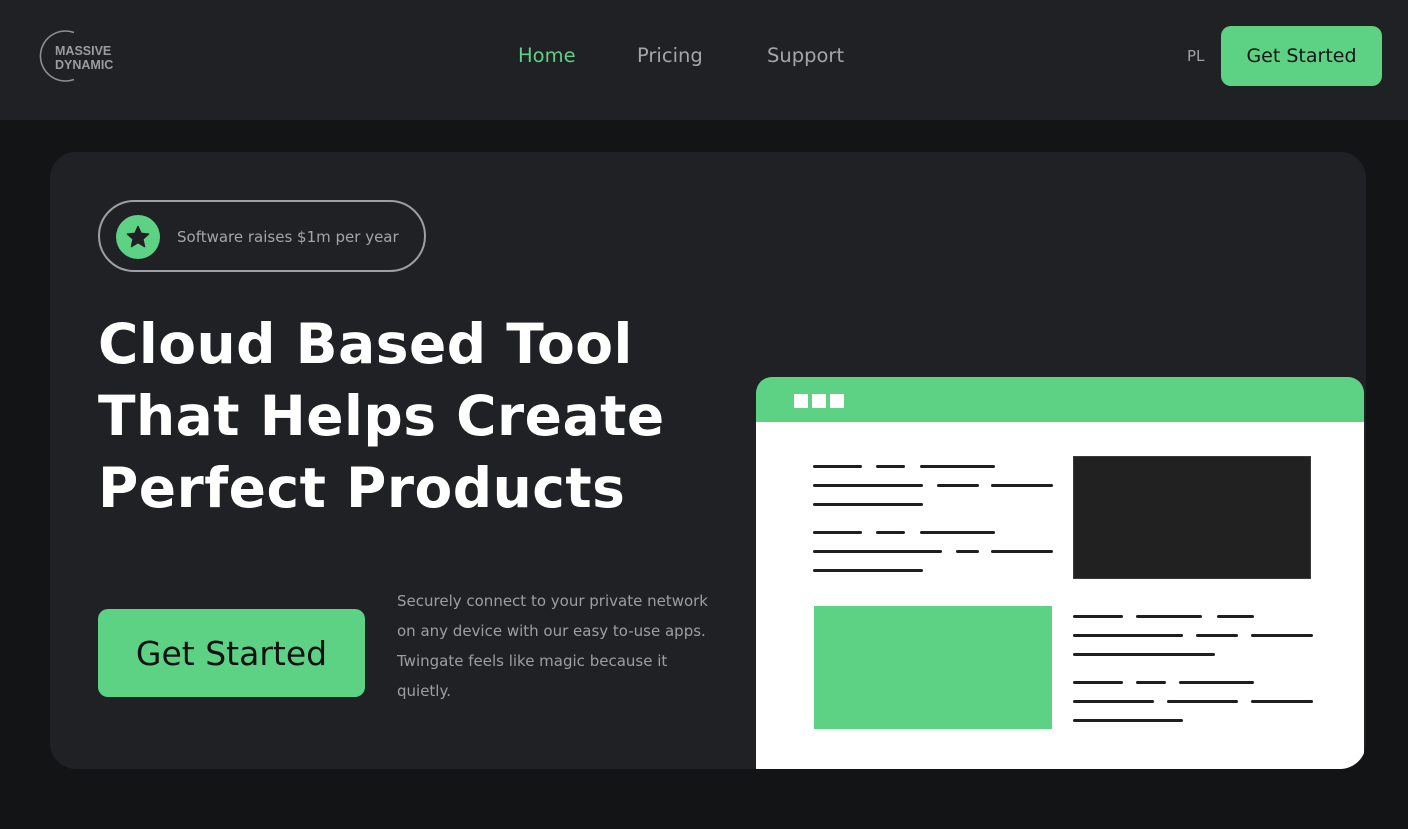 The width and height of the screenshot is (1408, 829). What do you see at coordinates (1301, 56) in the screenshot?
I see `header-get-started-button: Get Started` at bounding box center [1301, 56].